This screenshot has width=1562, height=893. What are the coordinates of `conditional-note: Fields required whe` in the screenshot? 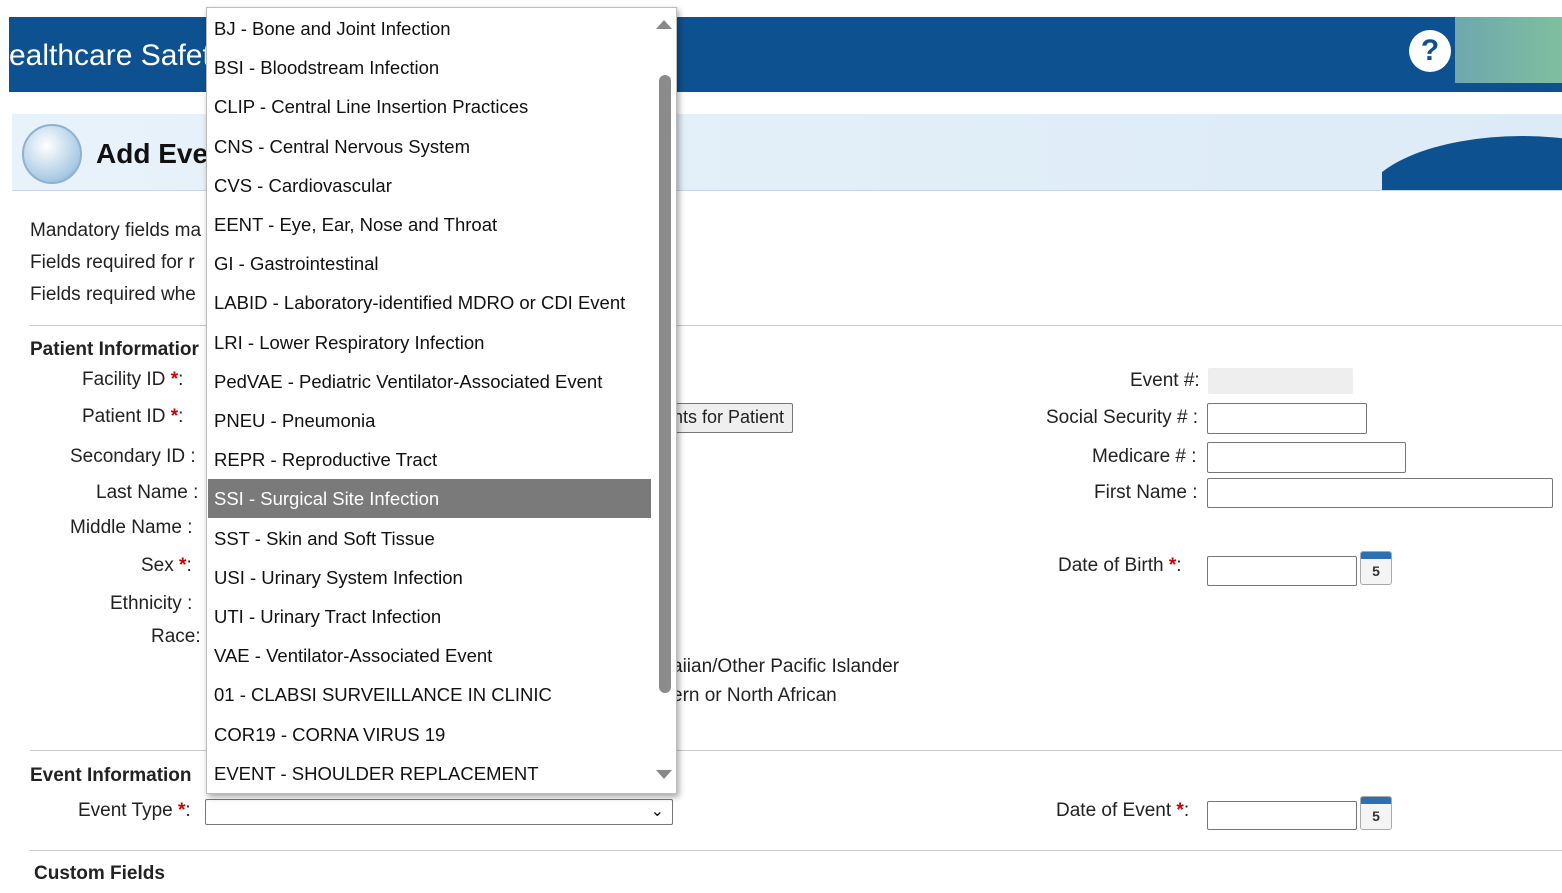 It's located at (113, 294).